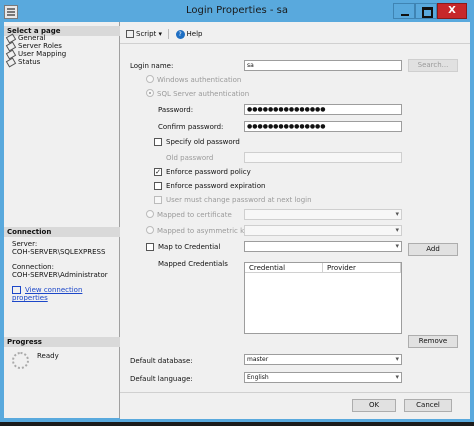 The image size is (474, 426). Describe the element at coordinates (180, 34) in the screenshot. I see `help-icon: ?` at that location.